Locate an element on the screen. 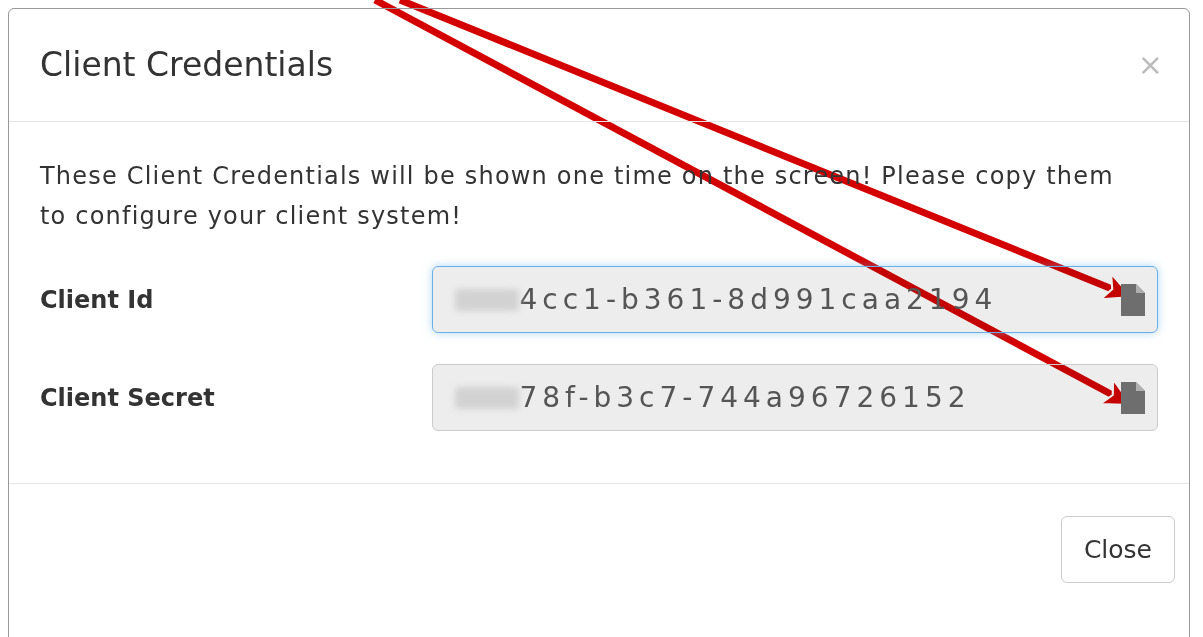  field-label: Client Secret is located at coordinates (128, 398).